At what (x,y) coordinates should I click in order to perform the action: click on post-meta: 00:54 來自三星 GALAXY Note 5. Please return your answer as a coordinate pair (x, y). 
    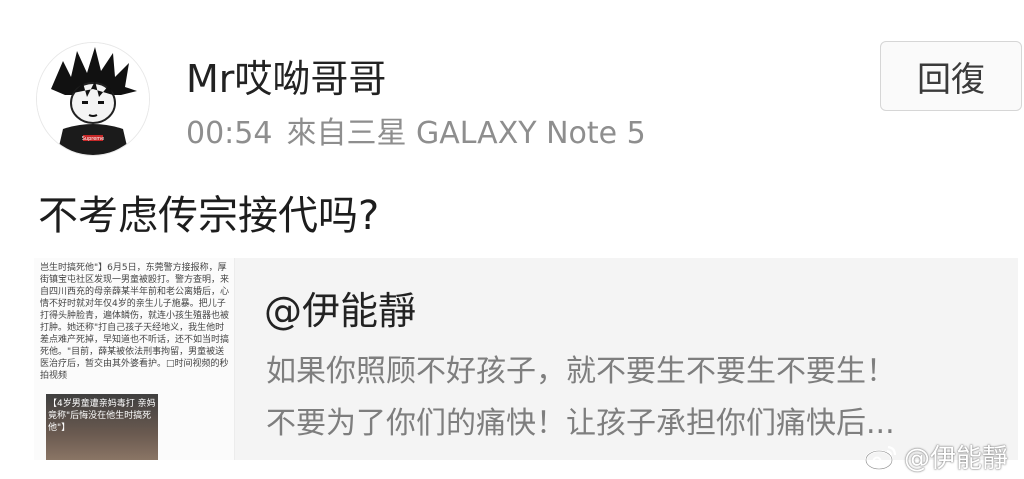
    Looking at the image, I should click on (423, 130).